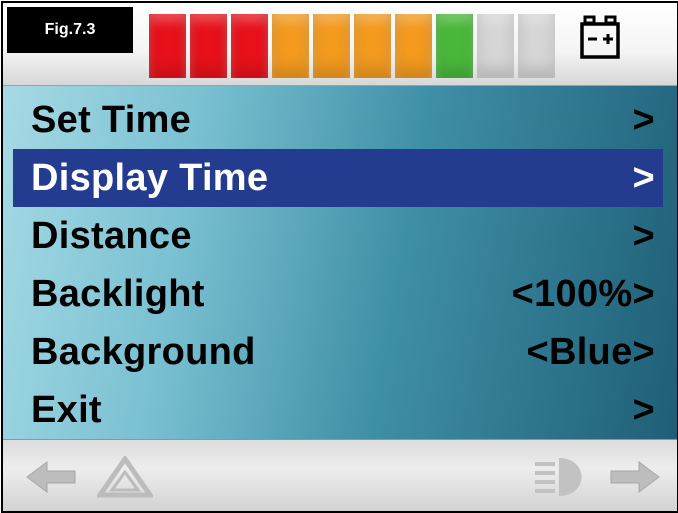  I want to click on menu-item-label: Backlight, so click(118, 293).